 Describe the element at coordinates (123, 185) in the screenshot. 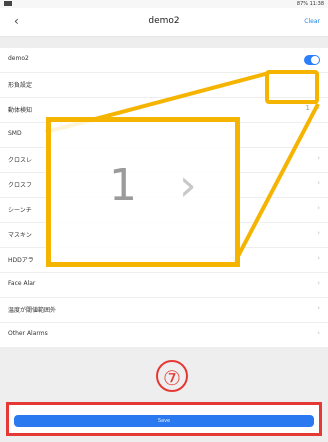

I see `zoomed-value: 1` at that location.